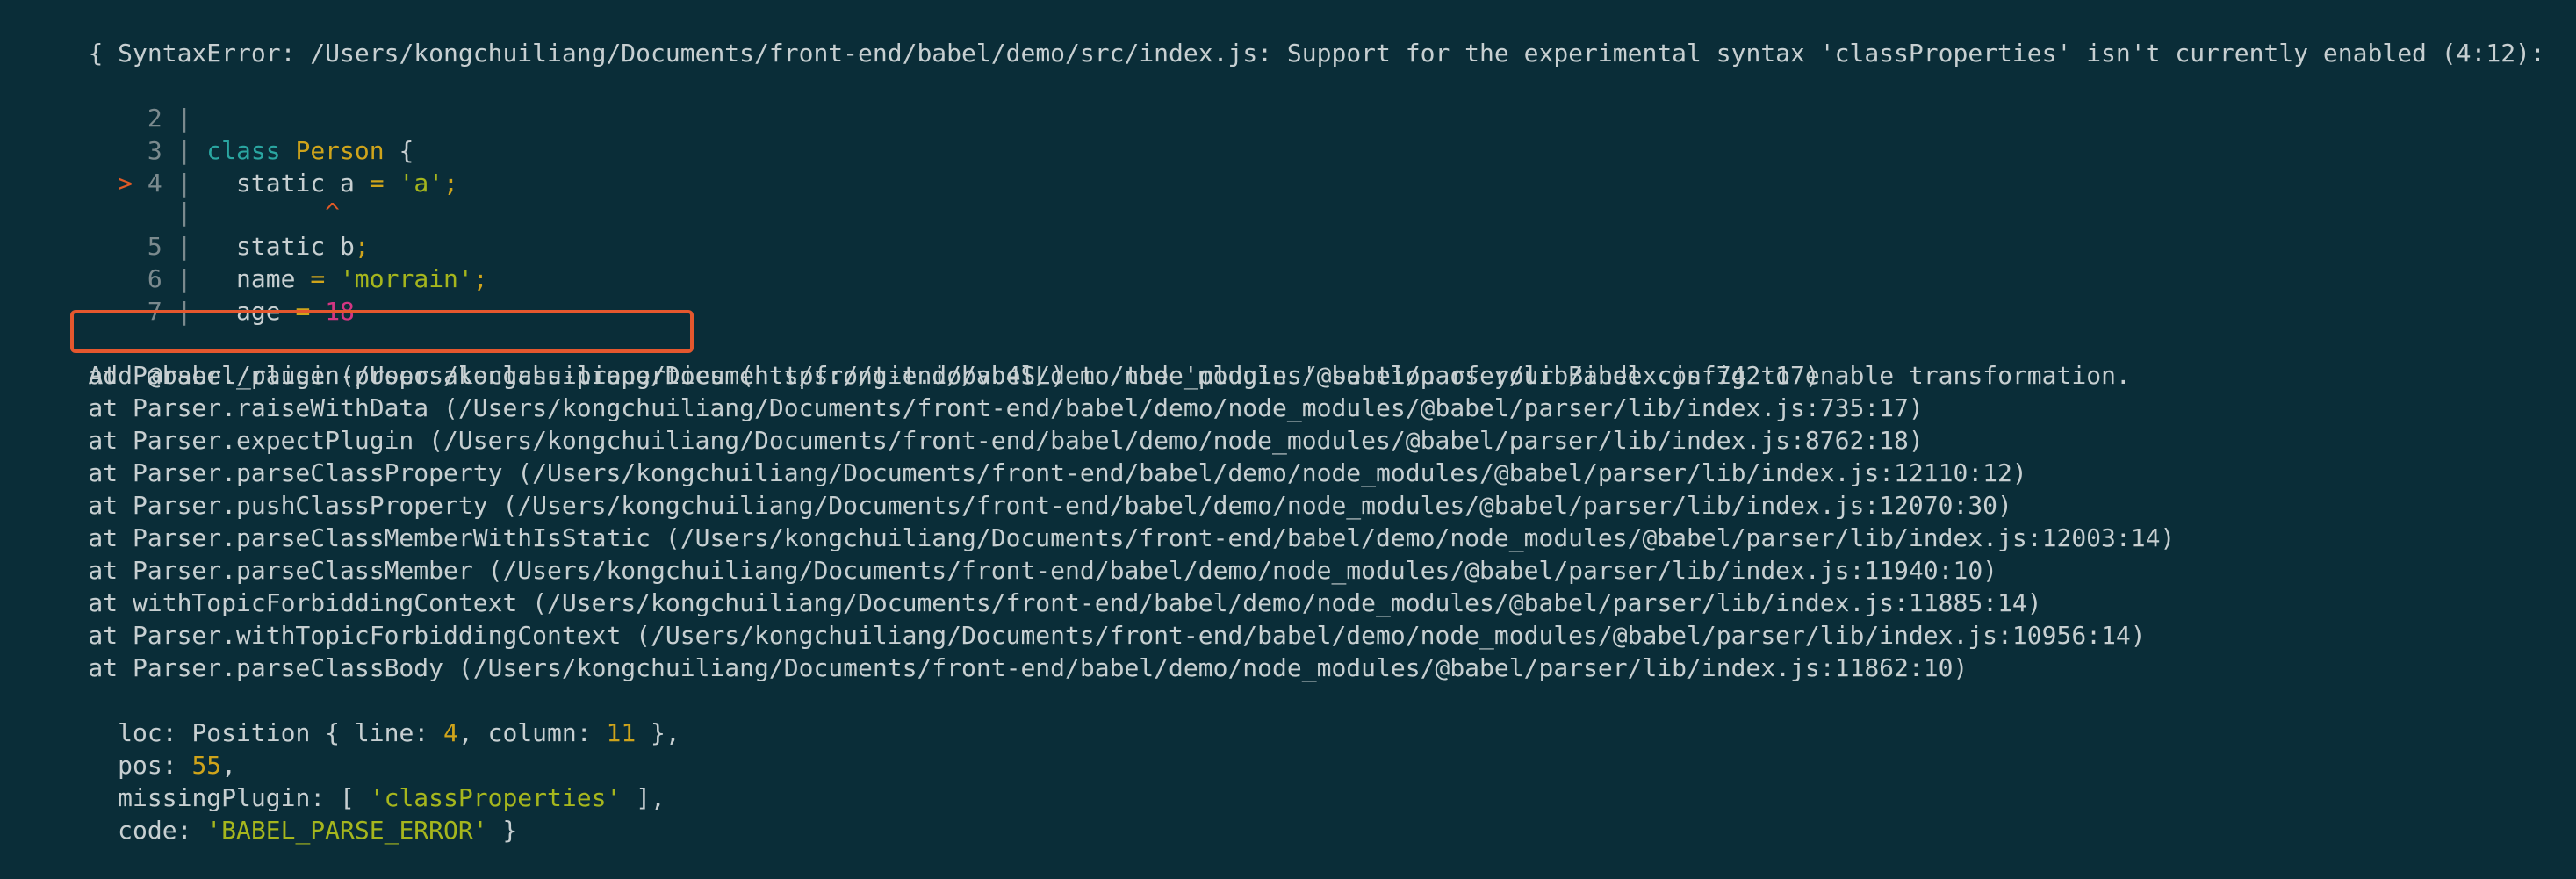 This screenshot has height=879, width=2576. Describe the element at coordinates (162, 765) in the screenshot. I see `prop-pos: pos: 55,` at that location.